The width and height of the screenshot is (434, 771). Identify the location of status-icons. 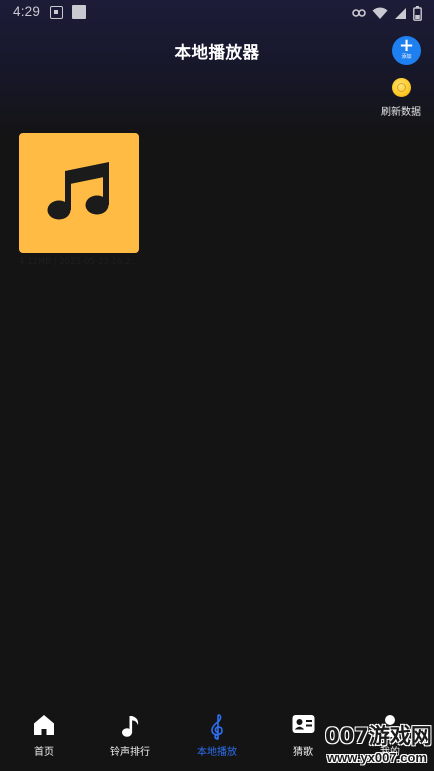
(387, 13).